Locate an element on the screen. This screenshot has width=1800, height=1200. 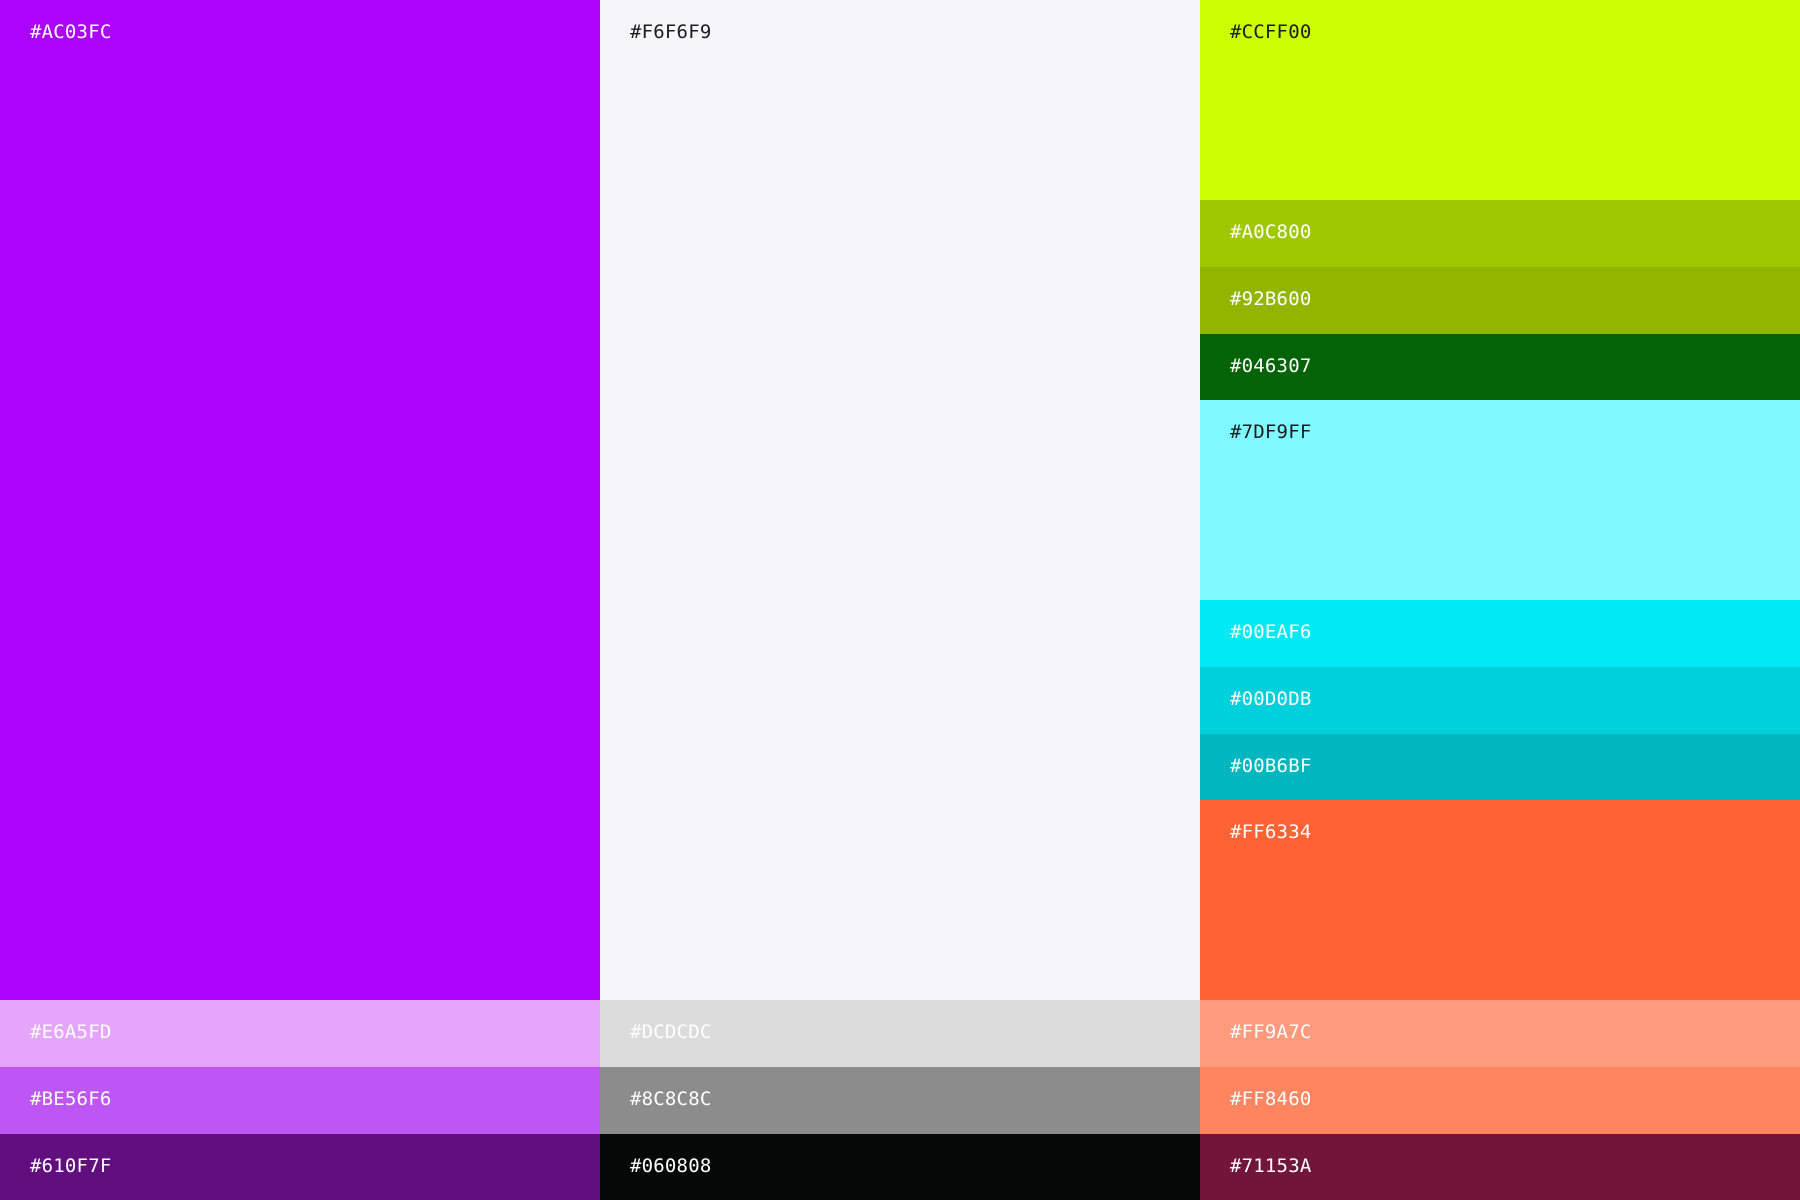
swatch-hex-label: #00EAF6 is located at coordinates (1271, 632).